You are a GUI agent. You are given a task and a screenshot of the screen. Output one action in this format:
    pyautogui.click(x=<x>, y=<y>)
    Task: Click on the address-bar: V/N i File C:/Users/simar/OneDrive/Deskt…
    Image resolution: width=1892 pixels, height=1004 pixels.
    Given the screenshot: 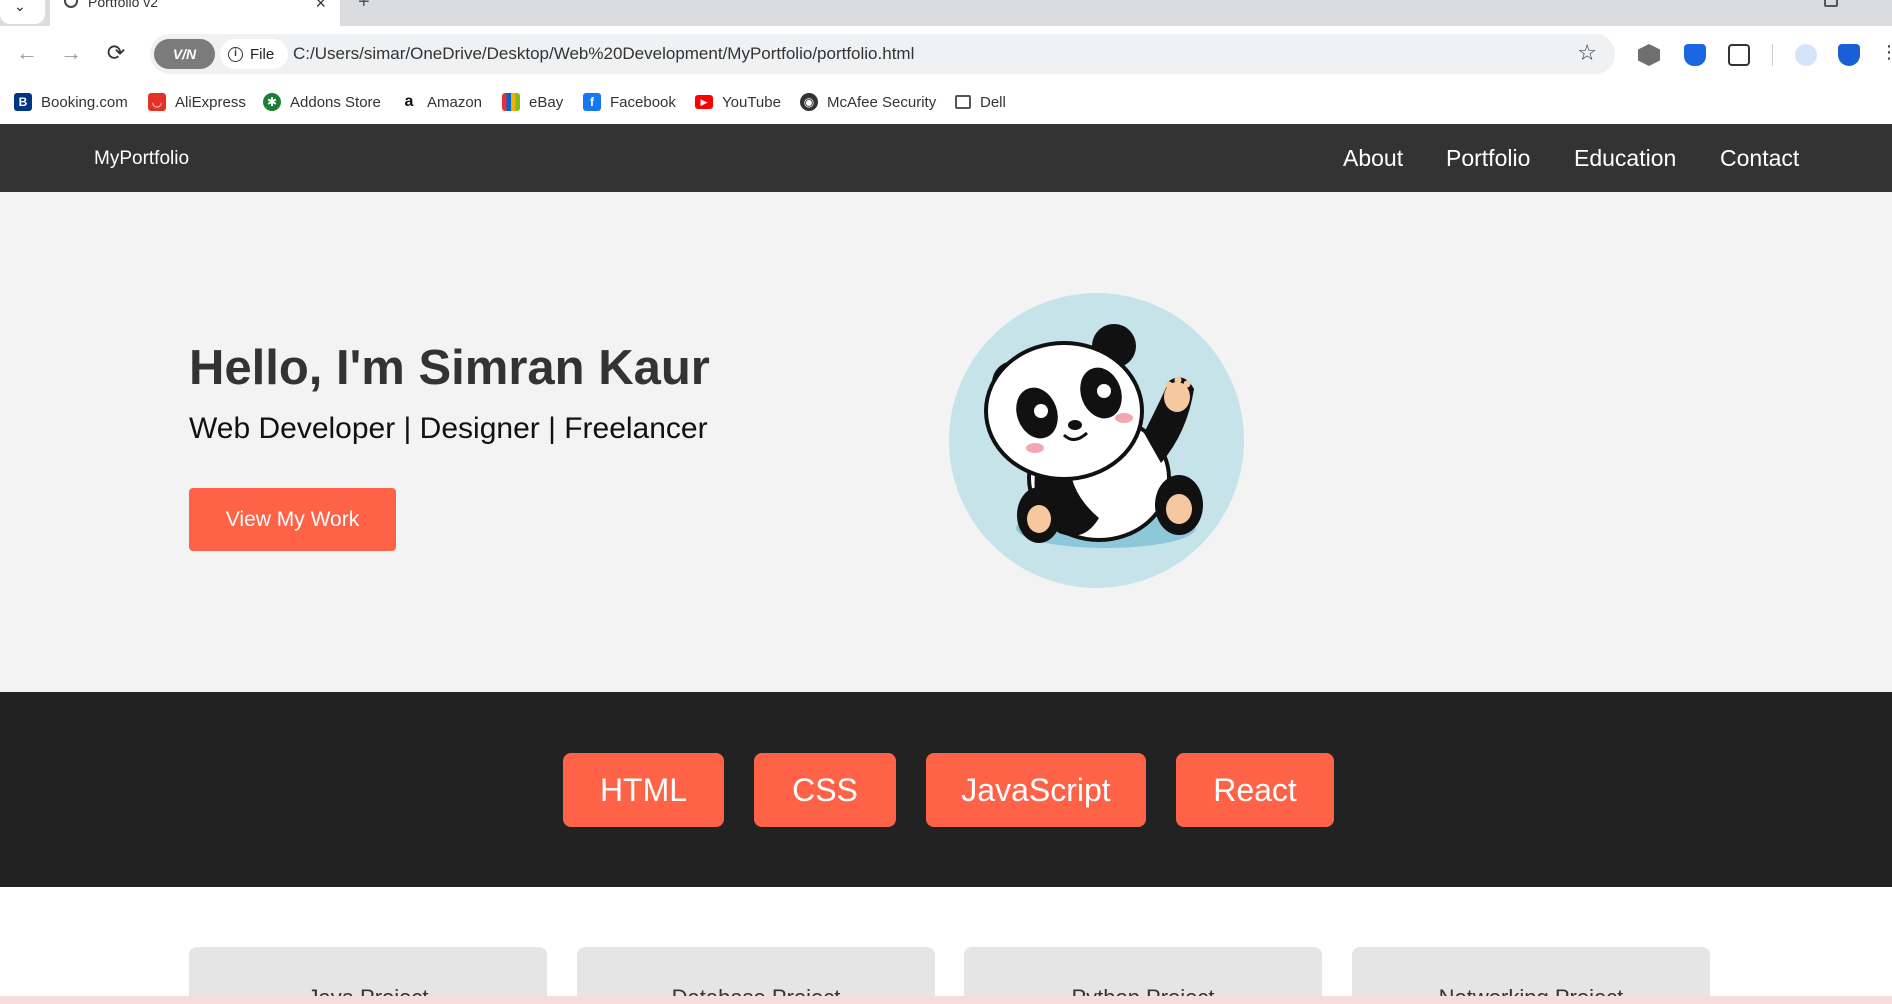 What is the action you would take?
    pyautogui.click(x=882, y=54)
    